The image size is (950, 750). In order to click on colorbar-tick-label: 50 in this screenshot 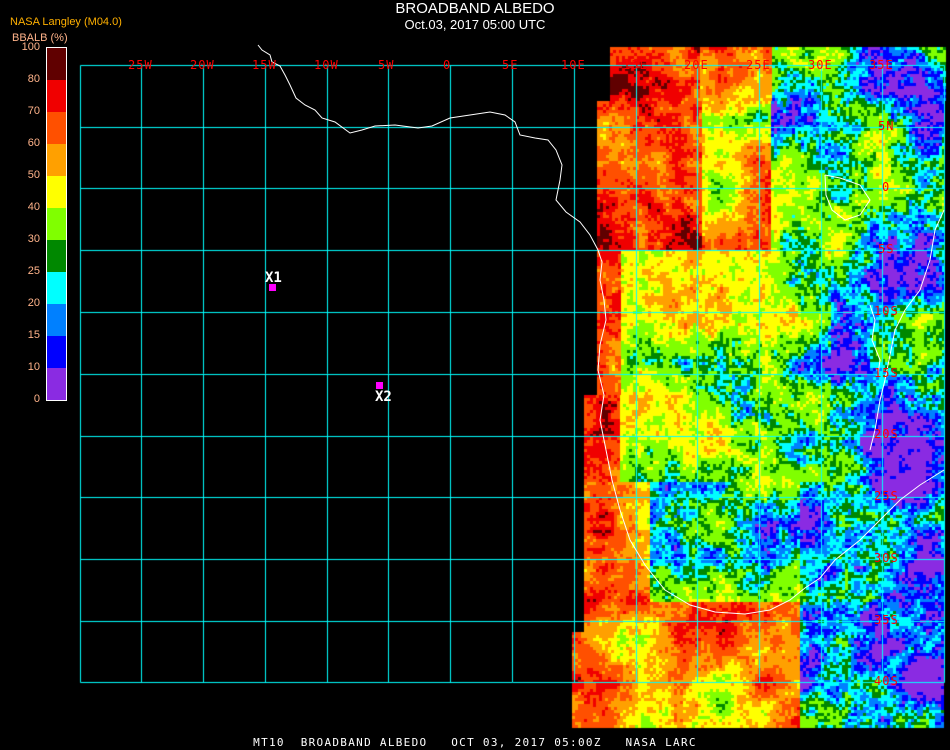, I will do `click(33, 175)`.